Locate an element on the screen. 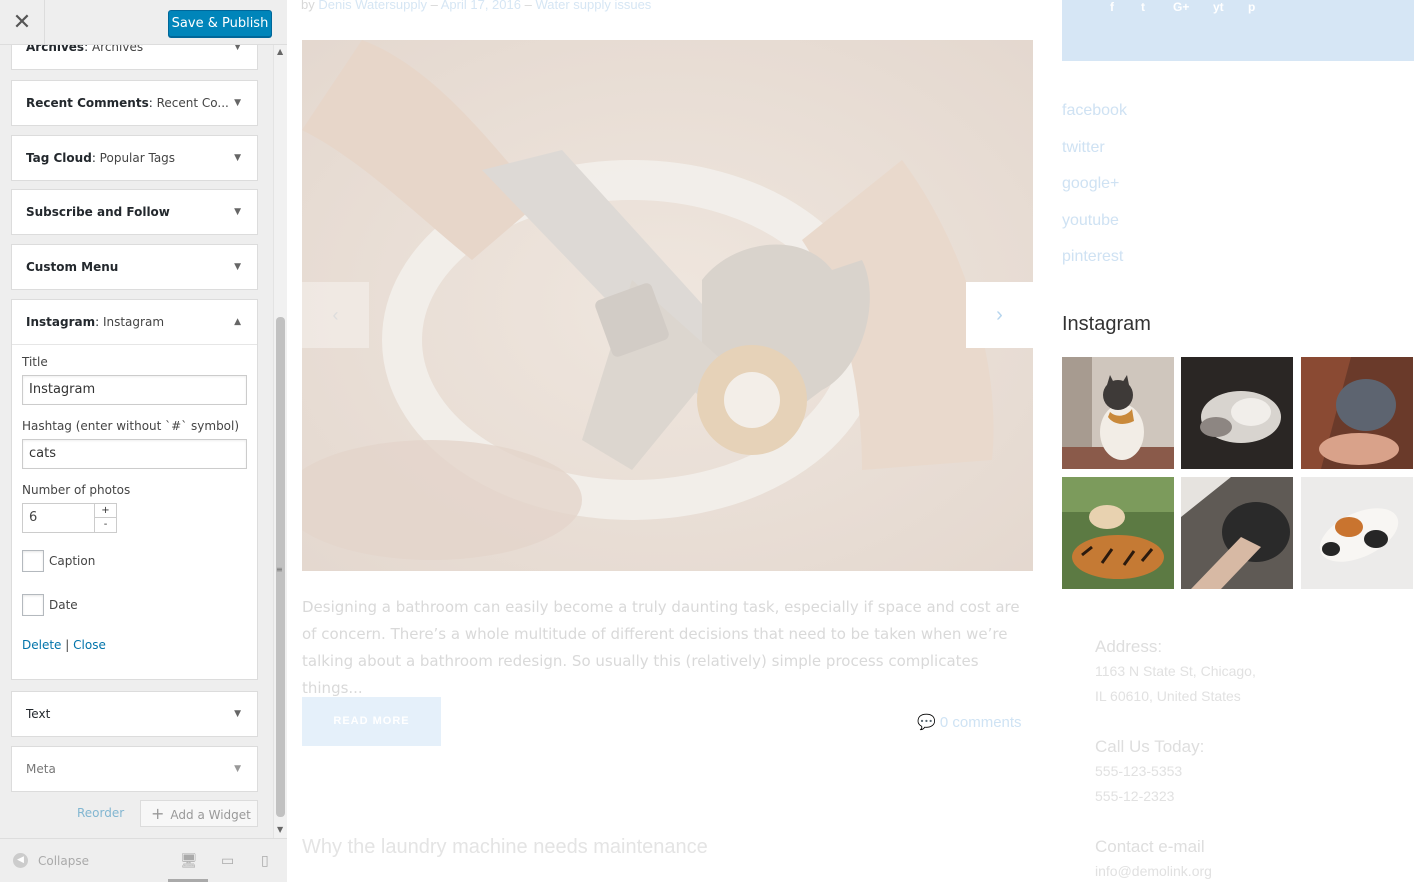 The height and width of the screenshot is (882, 1427). youtube-icon: yt is located at coordinates (1218, 7).